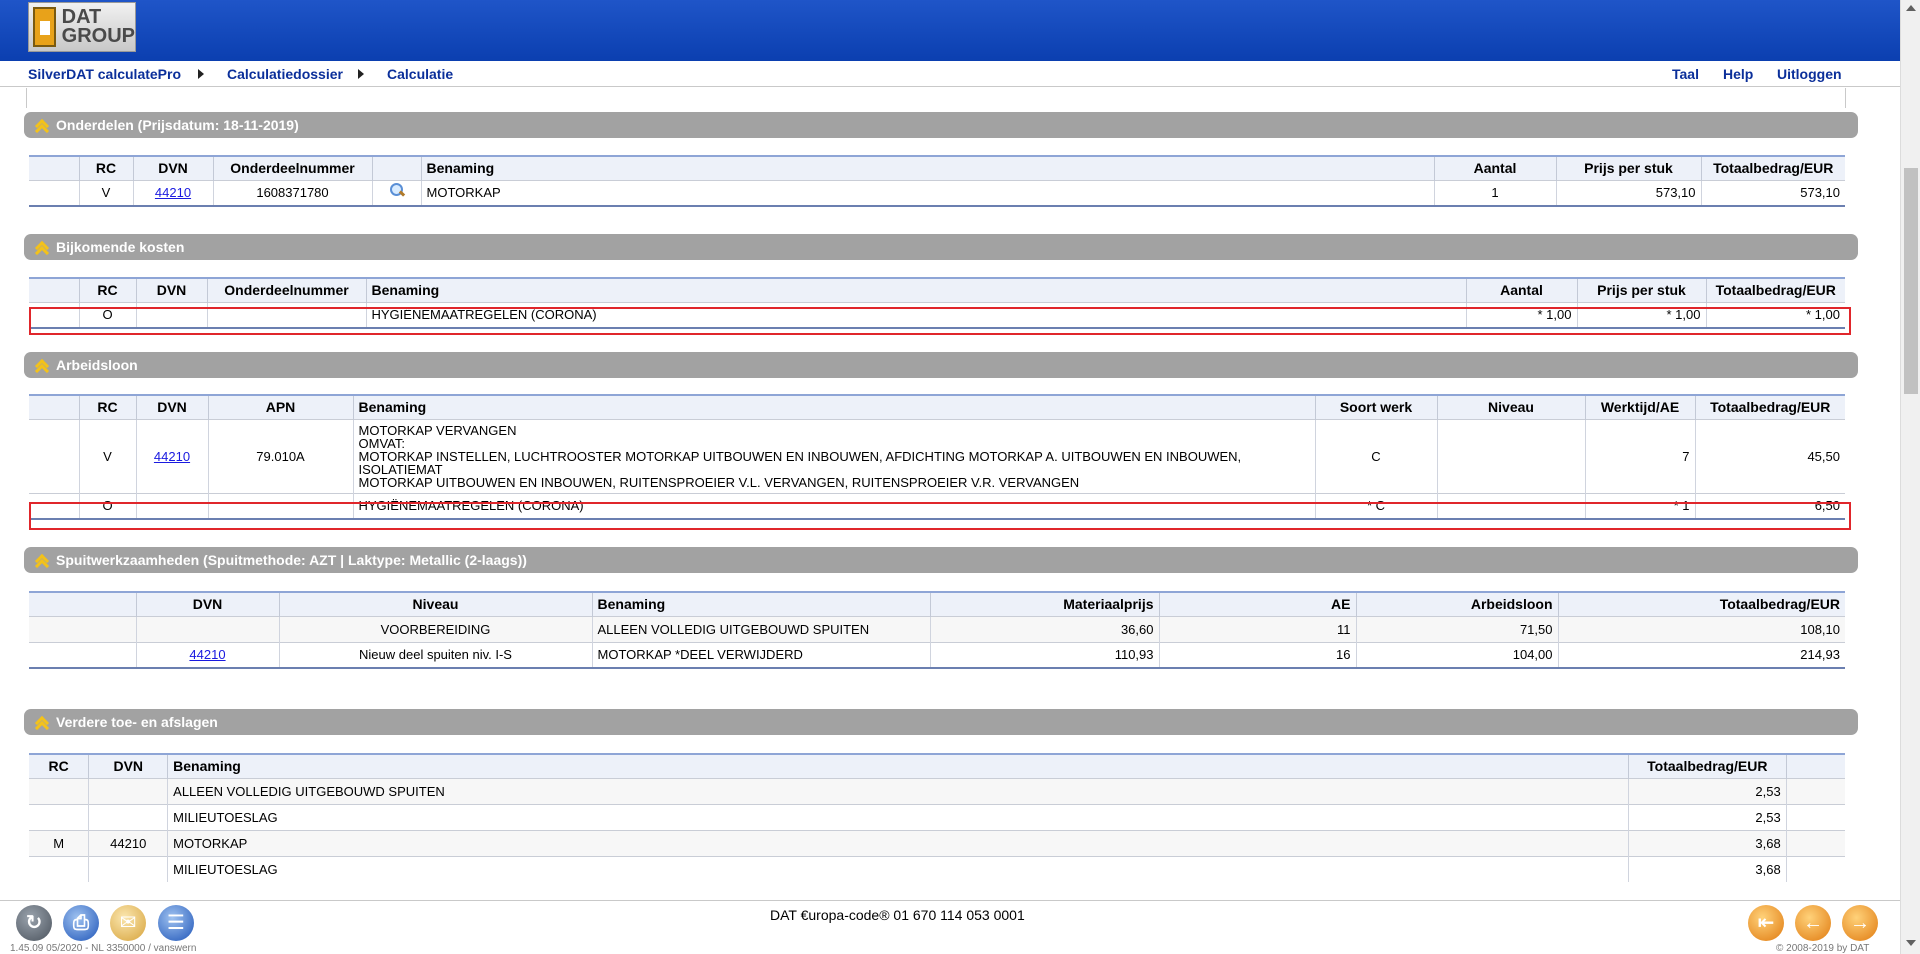 The width and height of the screenshot is (1920, 954). Describe the element at coordinates (201, 74) in the screenshot. I see `breadcrumb-separator-icon` at that location.